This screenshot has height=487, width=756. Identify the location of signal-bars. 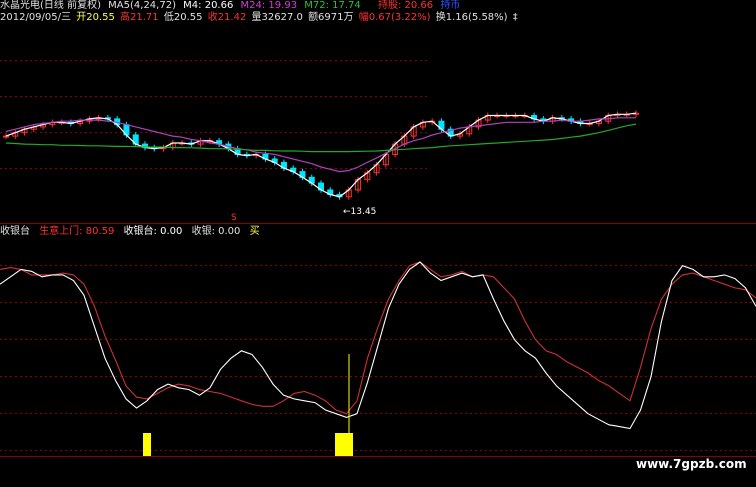
(248, 405).